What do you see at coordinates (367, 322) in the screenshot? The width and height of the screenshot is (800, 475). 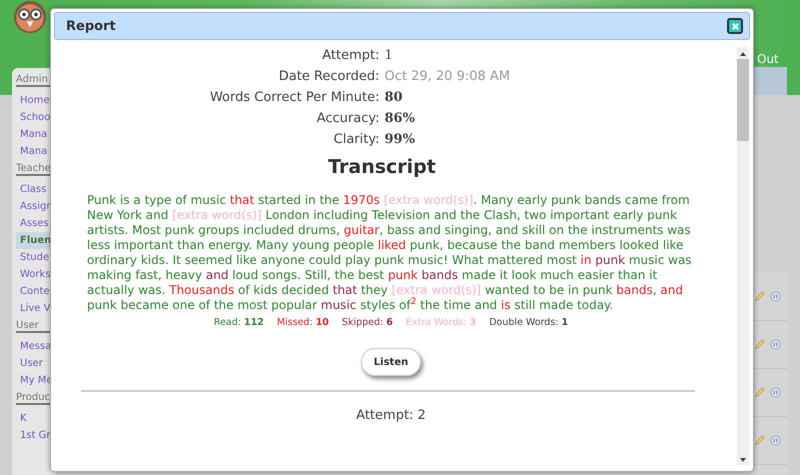 I see `stat-text: Skipped: 6` at bounding box center [367, 322].